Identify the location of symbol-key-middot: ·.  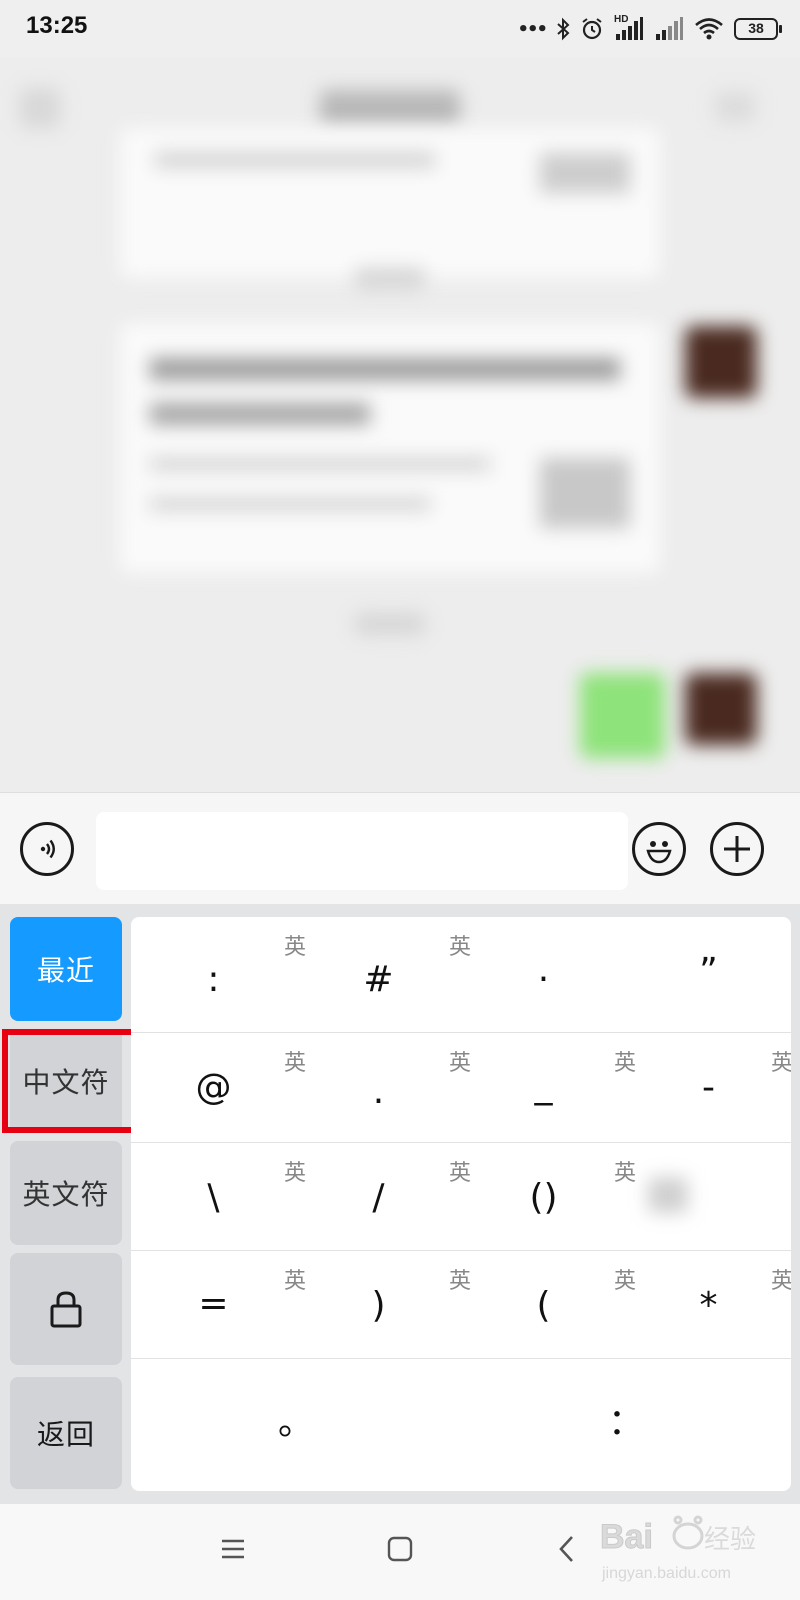
(543, 974).